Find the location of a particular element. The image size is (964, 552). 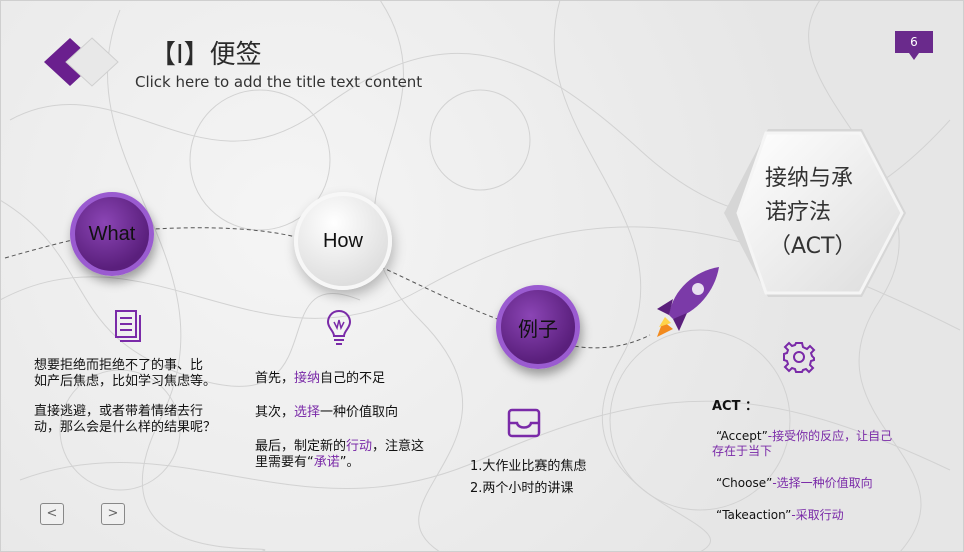

act-hex-line-3: （ACT） is located at coordinates (813, 246).